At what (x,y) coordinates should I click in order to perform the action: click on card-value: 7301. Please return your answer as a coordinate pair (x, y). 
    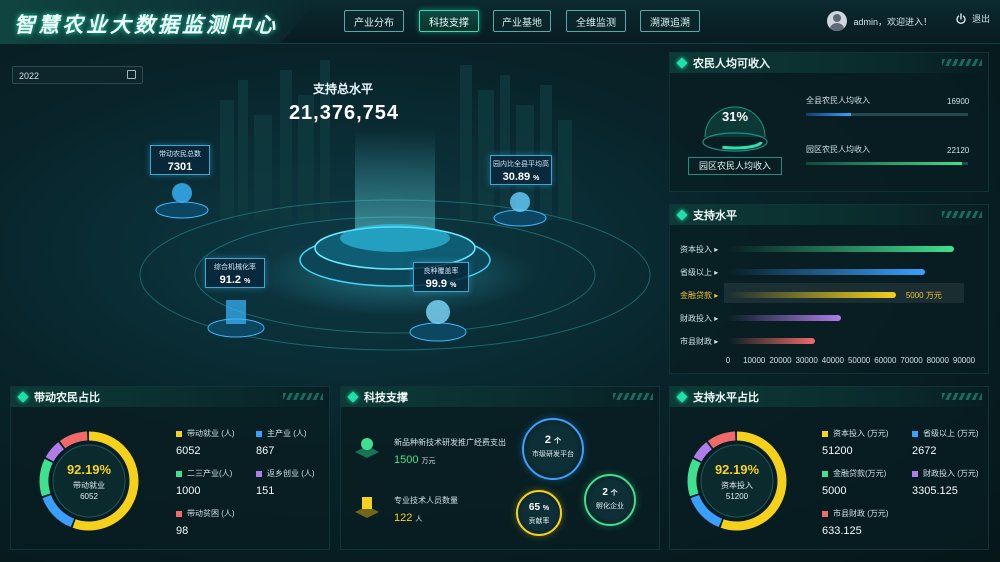
    Looking at the image, I should click on (180, 167).